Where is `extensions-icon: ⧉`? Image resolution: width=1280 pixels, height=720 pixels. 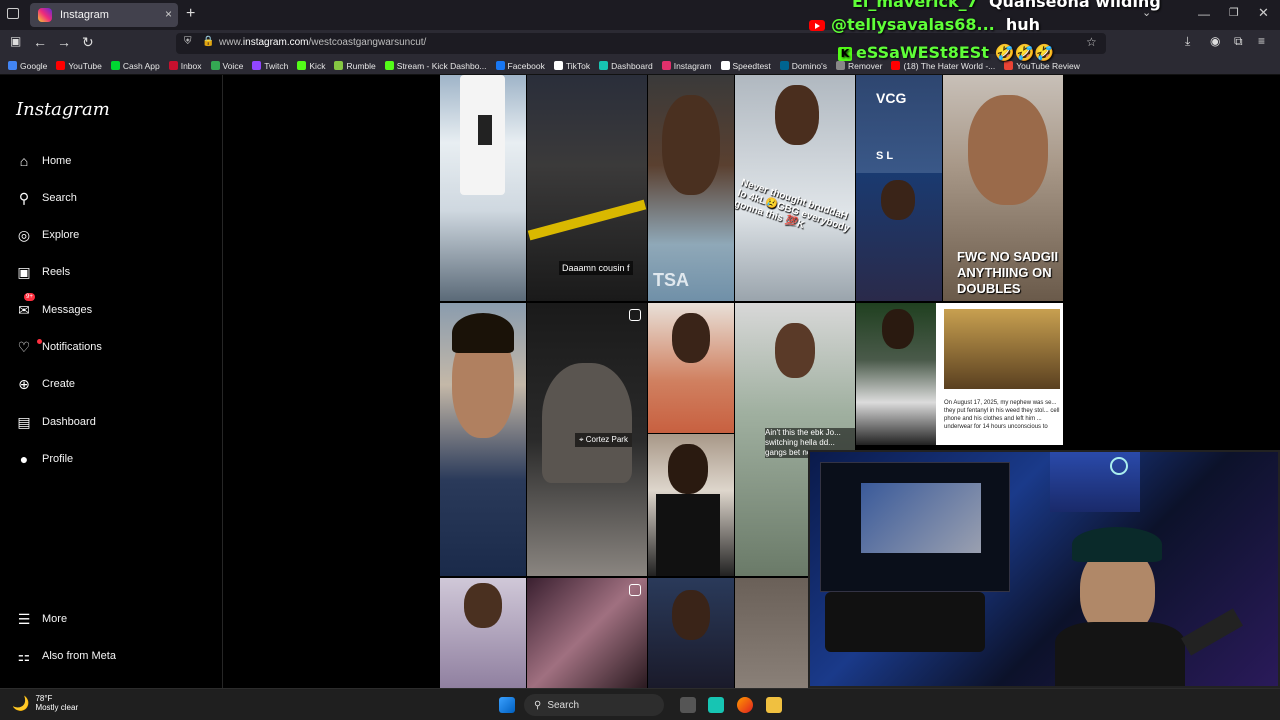 extensions-icon: ⧉ is located at coordinates (1238, 41).